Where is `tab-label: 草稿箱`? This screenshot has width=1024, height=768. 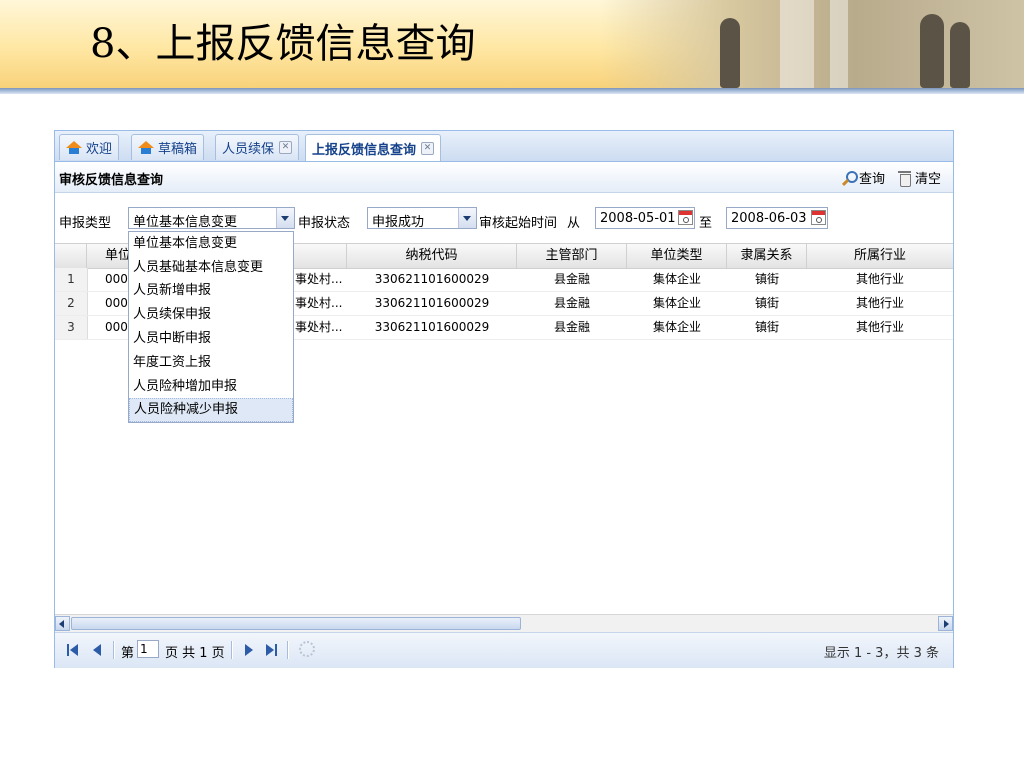 tab-label: 草稿箱 is located at coordinates (178, 149).